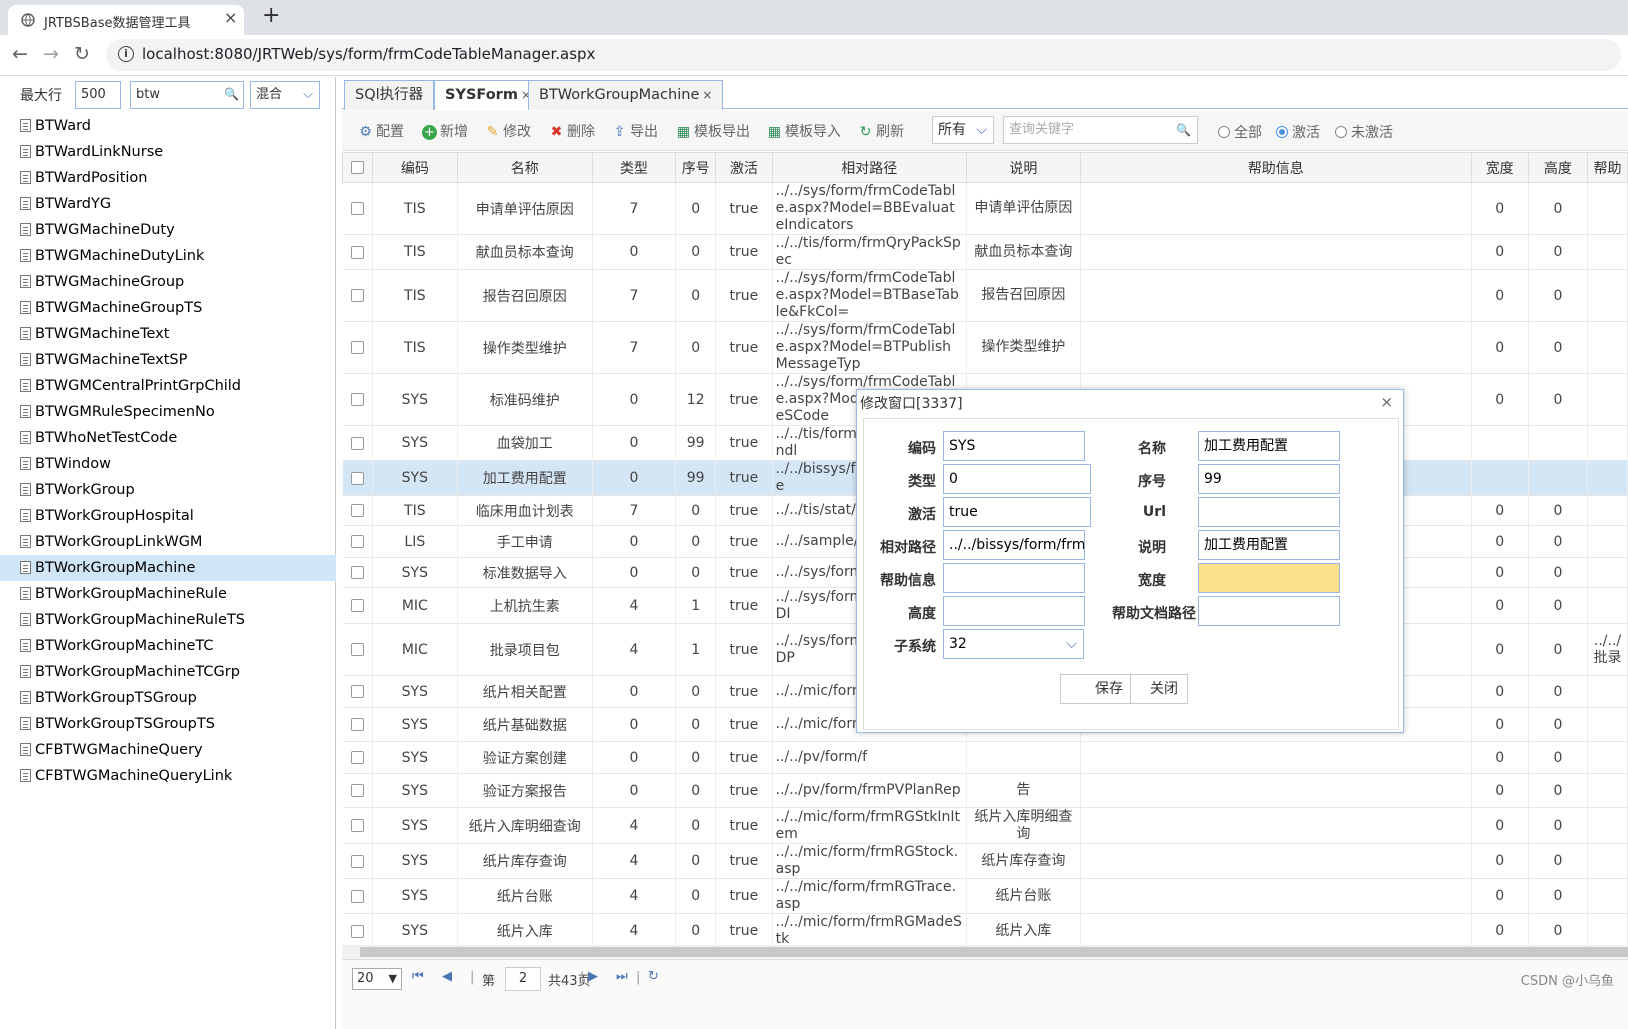 This screenshot has width=1628, height=1029. I want to click on column-header: 激活, so click(744, 167).